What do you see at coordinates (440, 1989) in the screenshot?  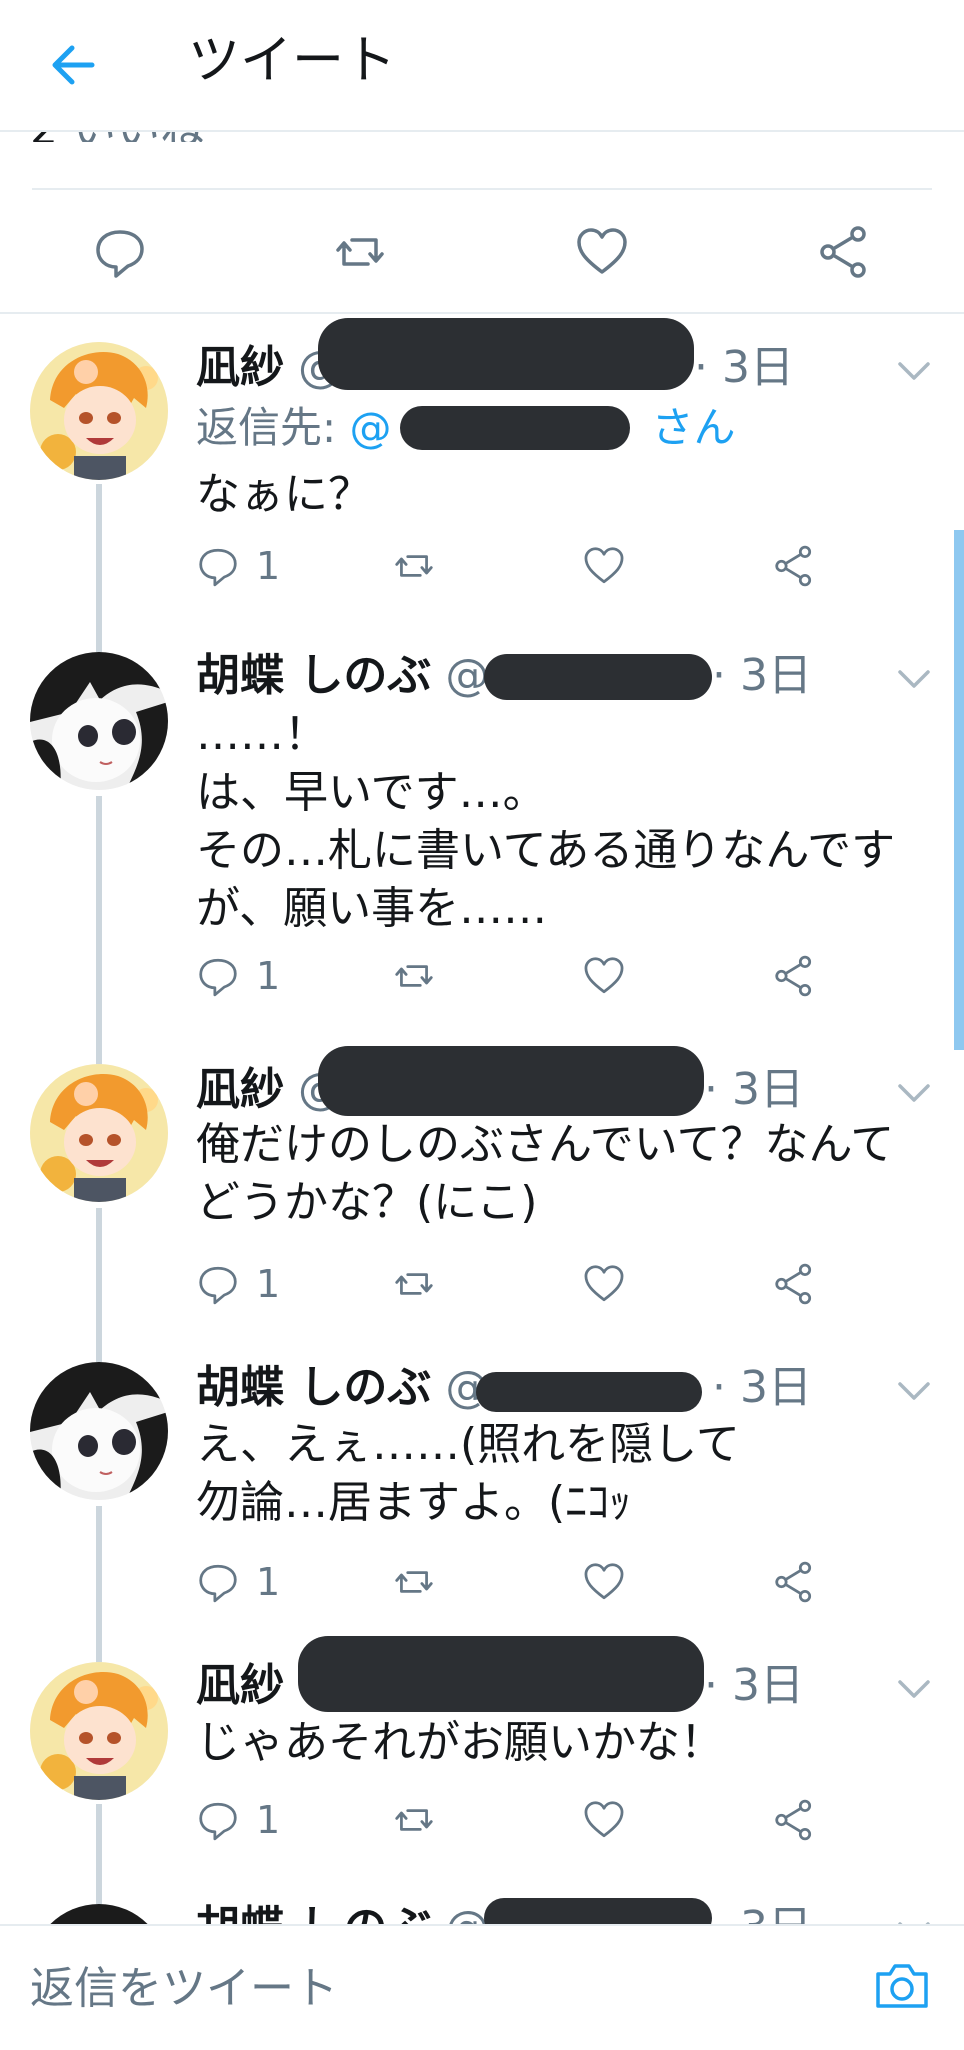 I see `reply-input: 返信をツイート` at bounding box center [440, 1989].